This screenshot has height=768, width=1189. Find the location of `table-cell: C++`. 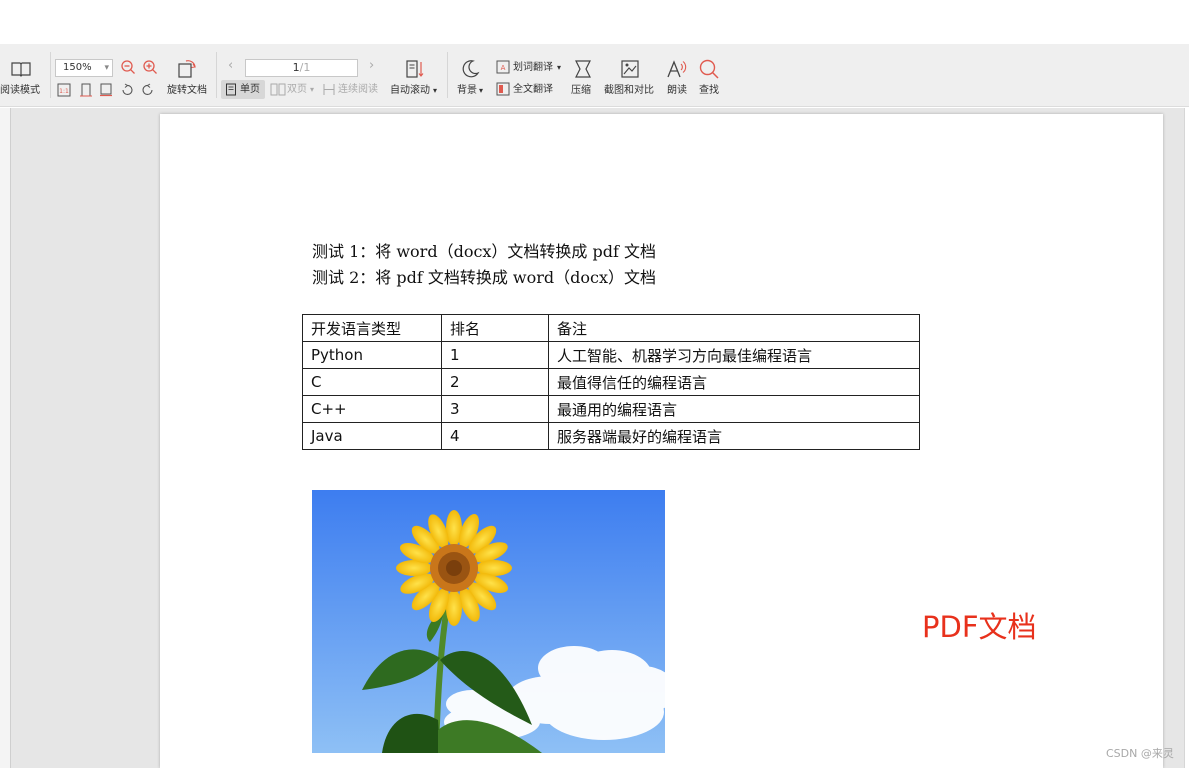

table-cell: C++ is located at coordinates (372, 409).